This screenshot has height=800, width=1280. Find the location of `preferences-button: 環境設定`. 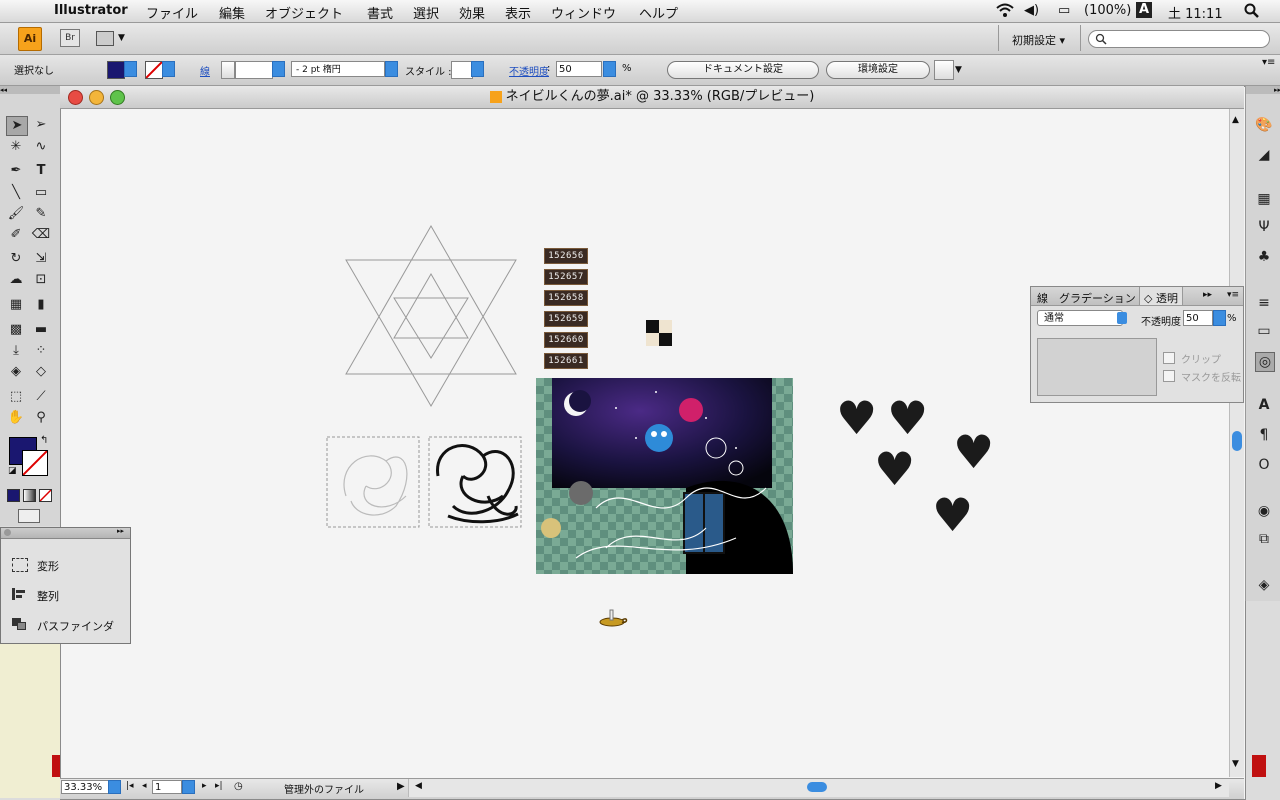

preferences-button: 環境設定 is located at coordinates (878, 70).